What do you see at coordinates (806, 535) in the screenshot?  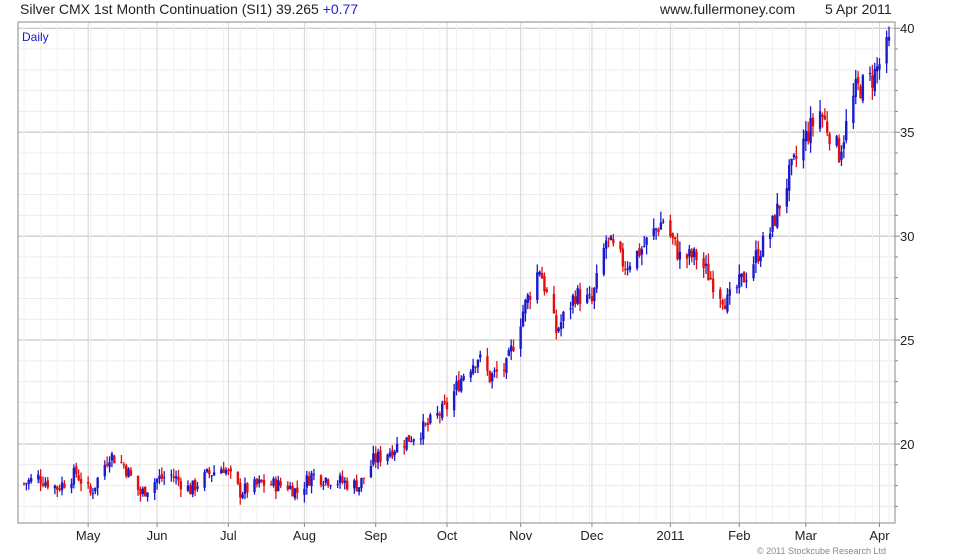 I see `x-tick-label: Mar` at bounding box center [806, 535].